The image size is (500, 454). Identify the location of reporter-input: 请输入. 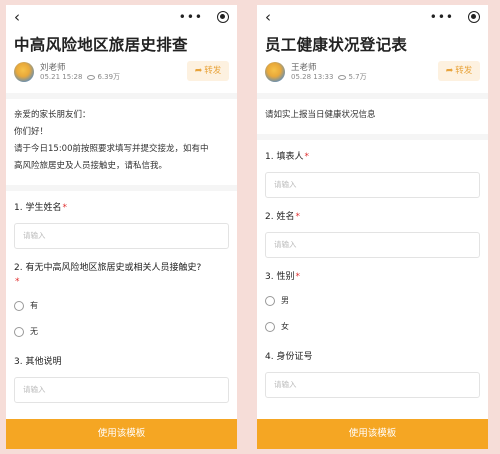
(372, 185).